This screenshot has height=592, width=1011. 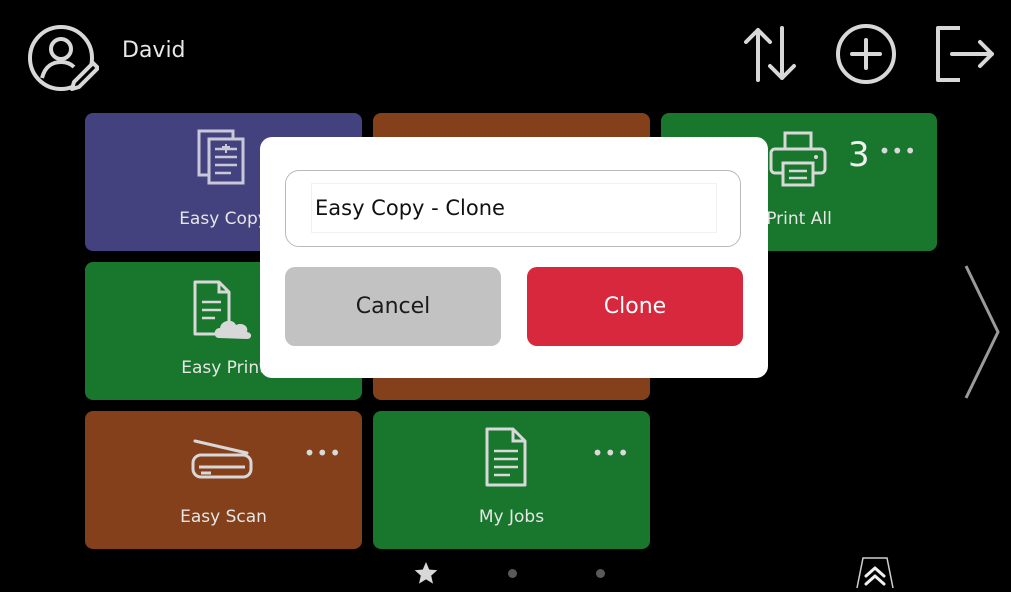 What do you see at coordinates (635, 306) in the screenshot?
I see `clone-button: Clone` at bounding box center [635, 306].